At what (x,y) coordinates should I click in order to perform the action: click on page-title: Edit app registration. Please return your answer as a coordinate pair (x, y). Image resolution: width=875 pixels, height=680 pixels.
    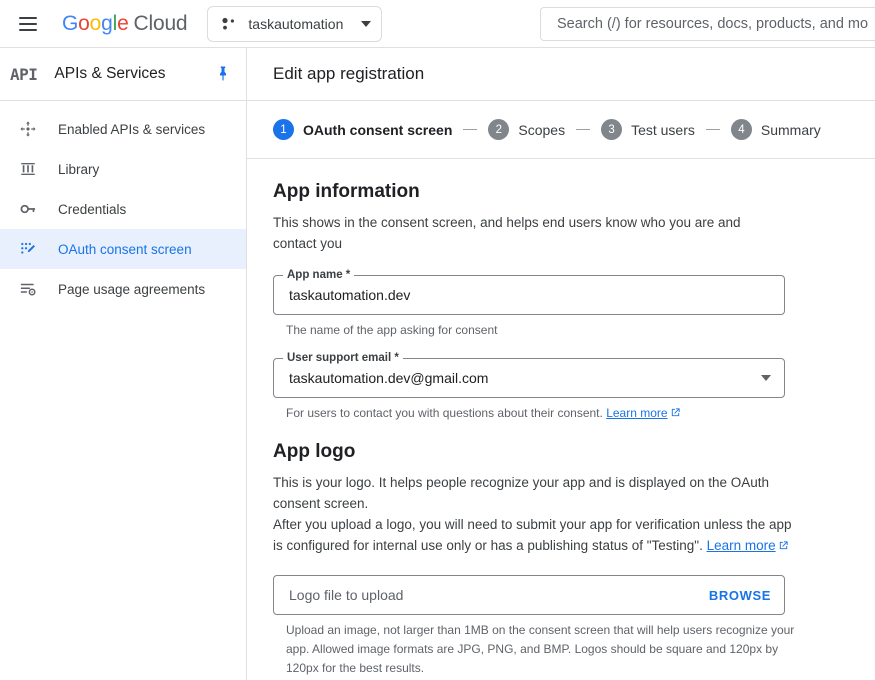
    Looking at the image, I should click on (349, 73).